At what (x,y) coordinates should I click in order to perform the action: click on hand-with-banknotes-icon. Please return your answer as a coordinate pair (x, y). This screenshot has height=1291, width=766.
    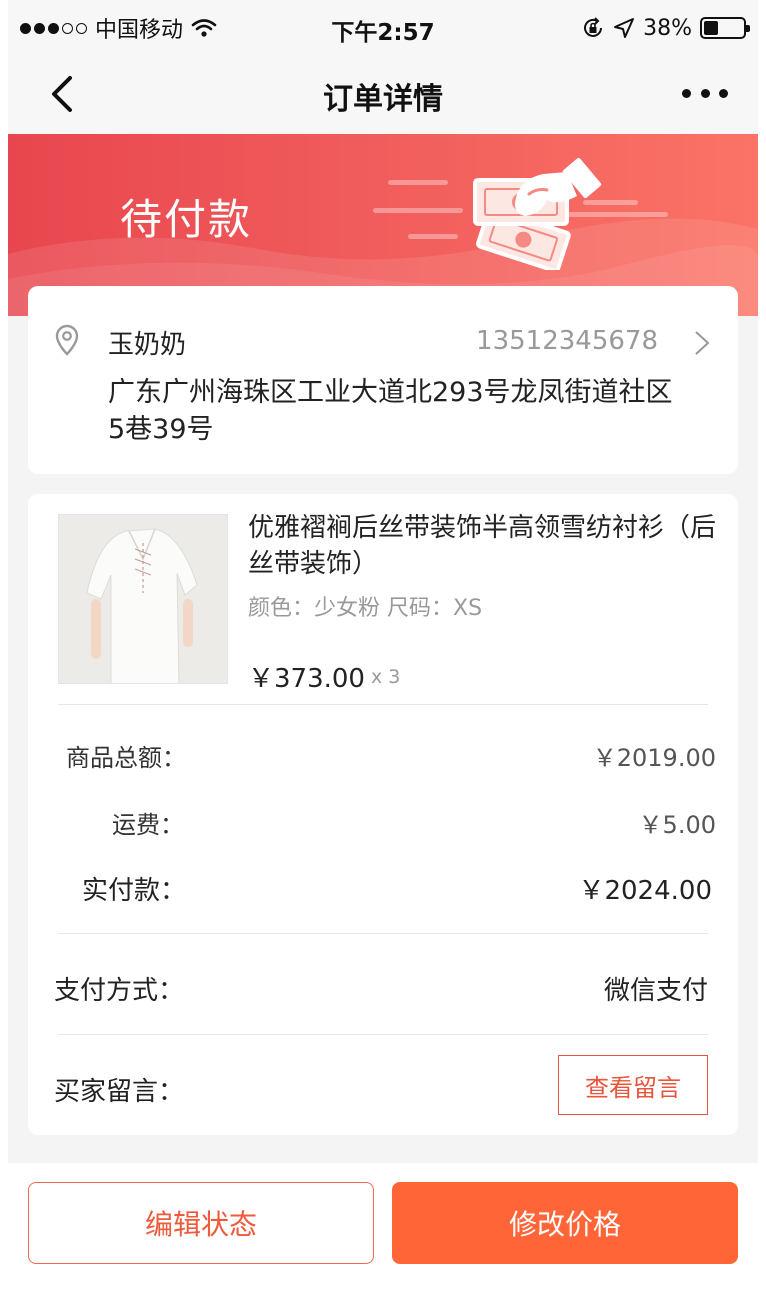
    Looking at the image, I should click on (537, 213).